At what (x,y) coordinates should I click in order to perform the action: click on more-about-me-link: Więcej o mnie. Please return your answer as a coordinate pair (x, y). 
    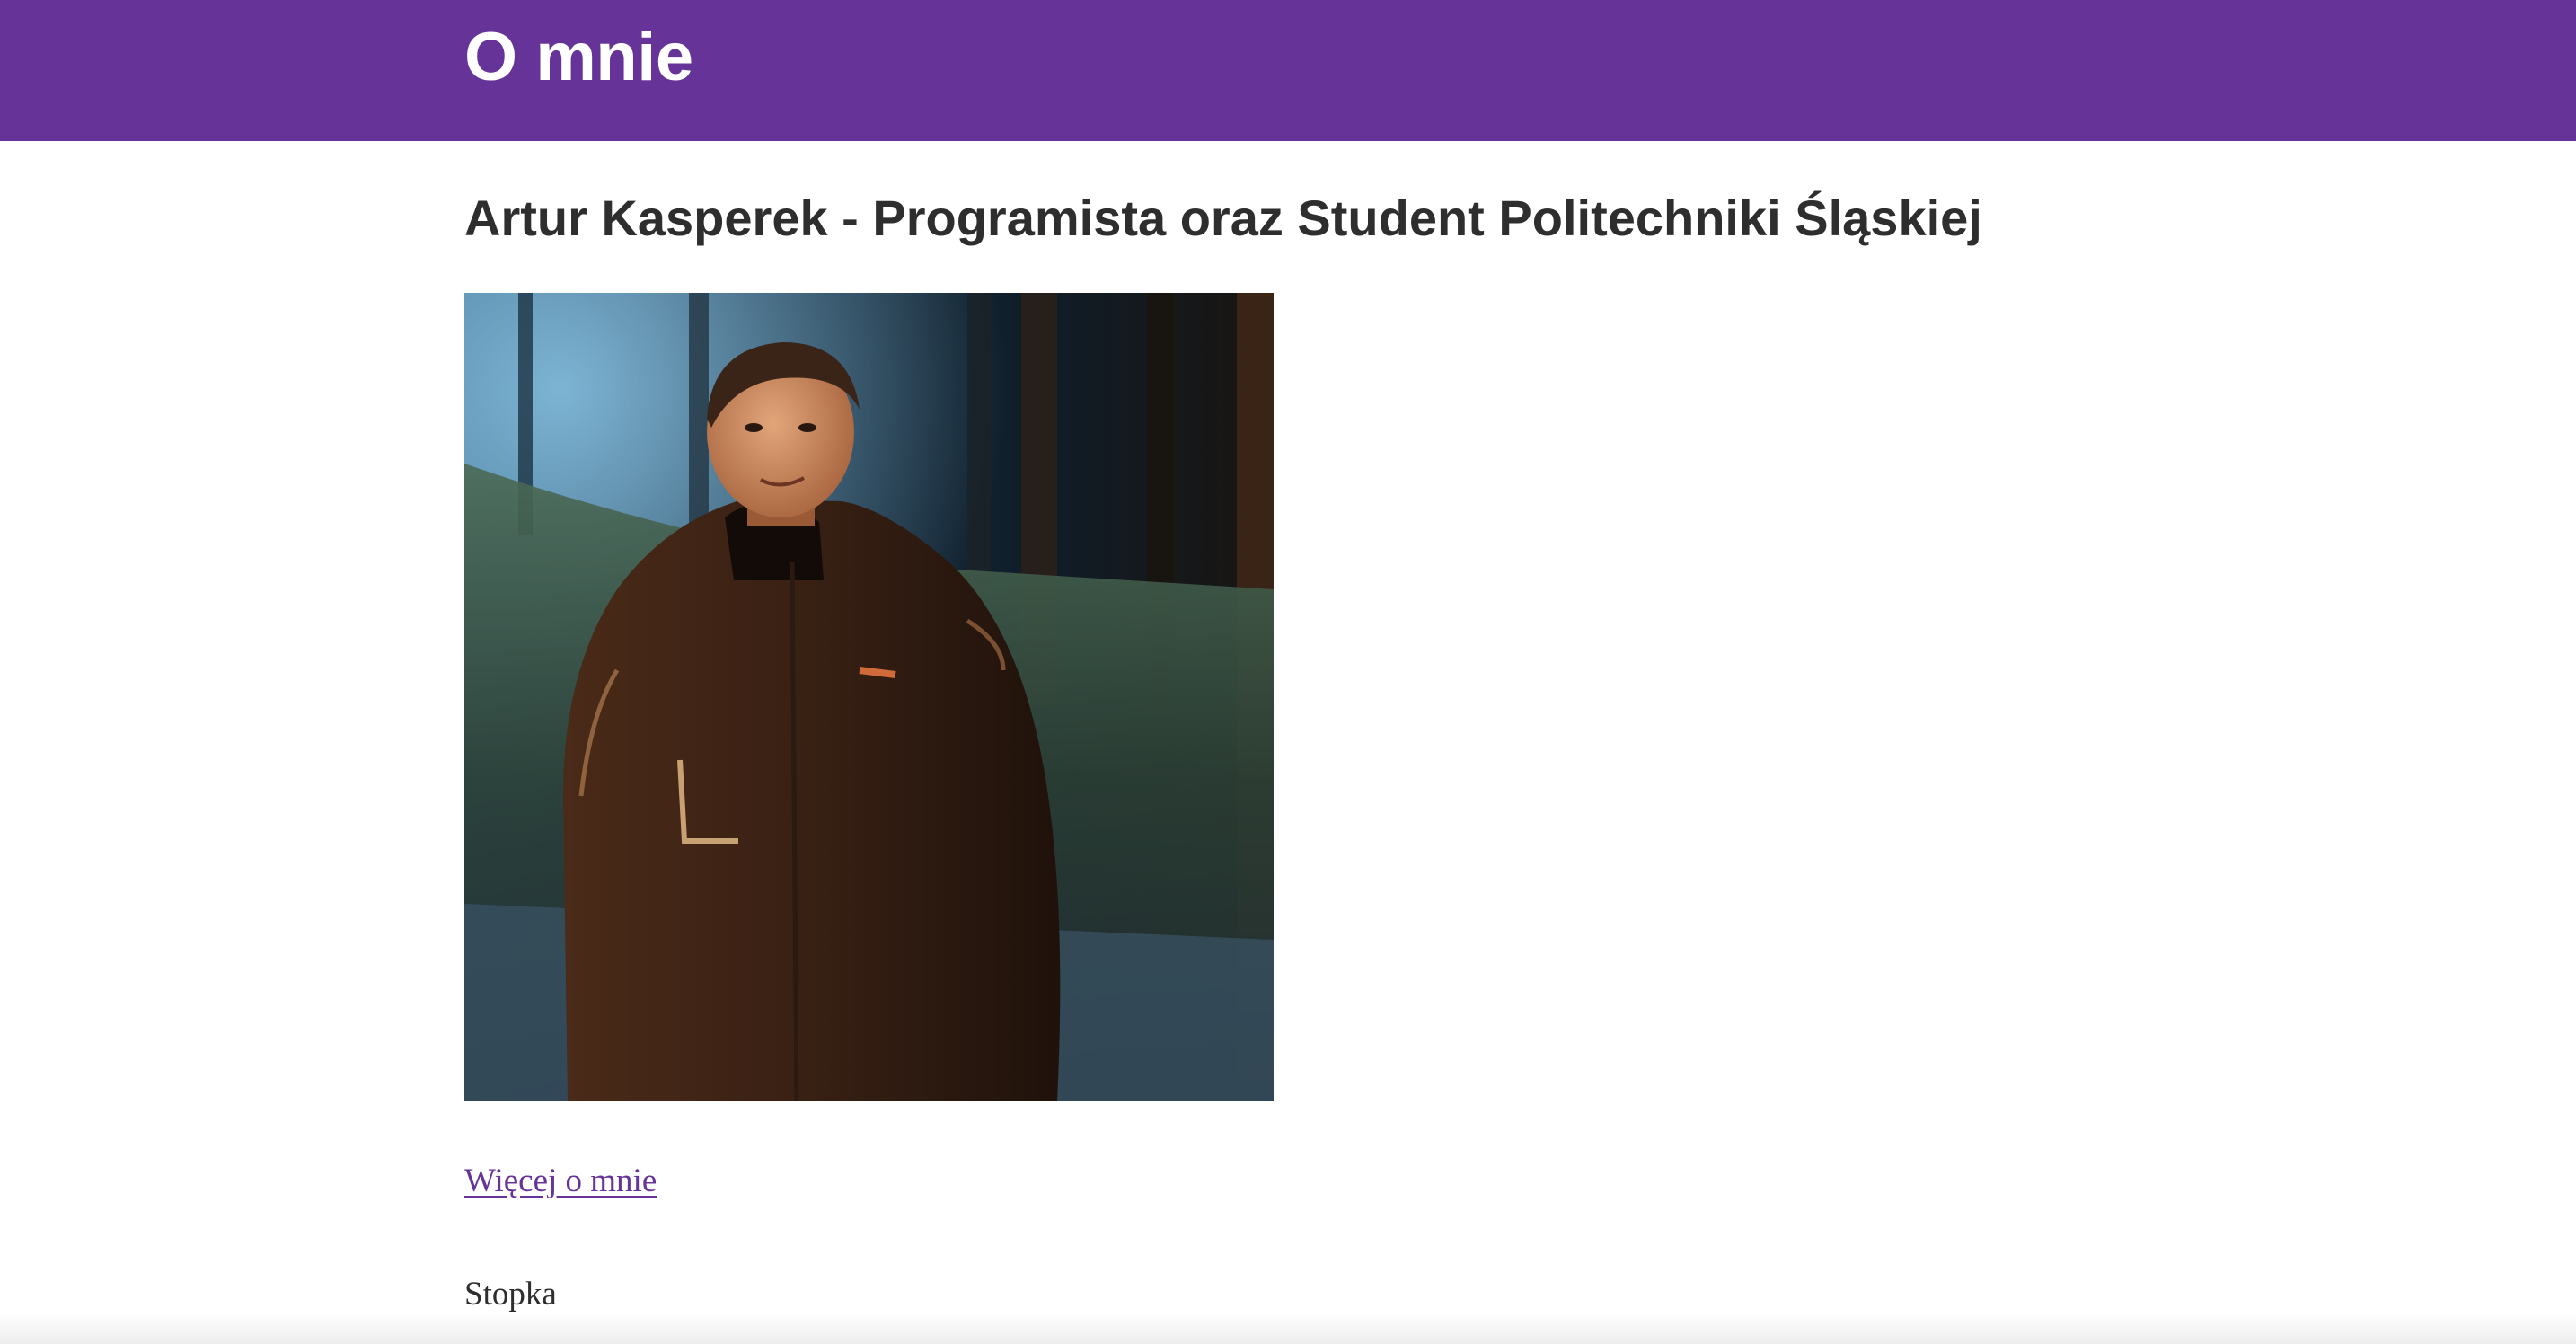
    Looking at the image, I should click on (560, 1181).